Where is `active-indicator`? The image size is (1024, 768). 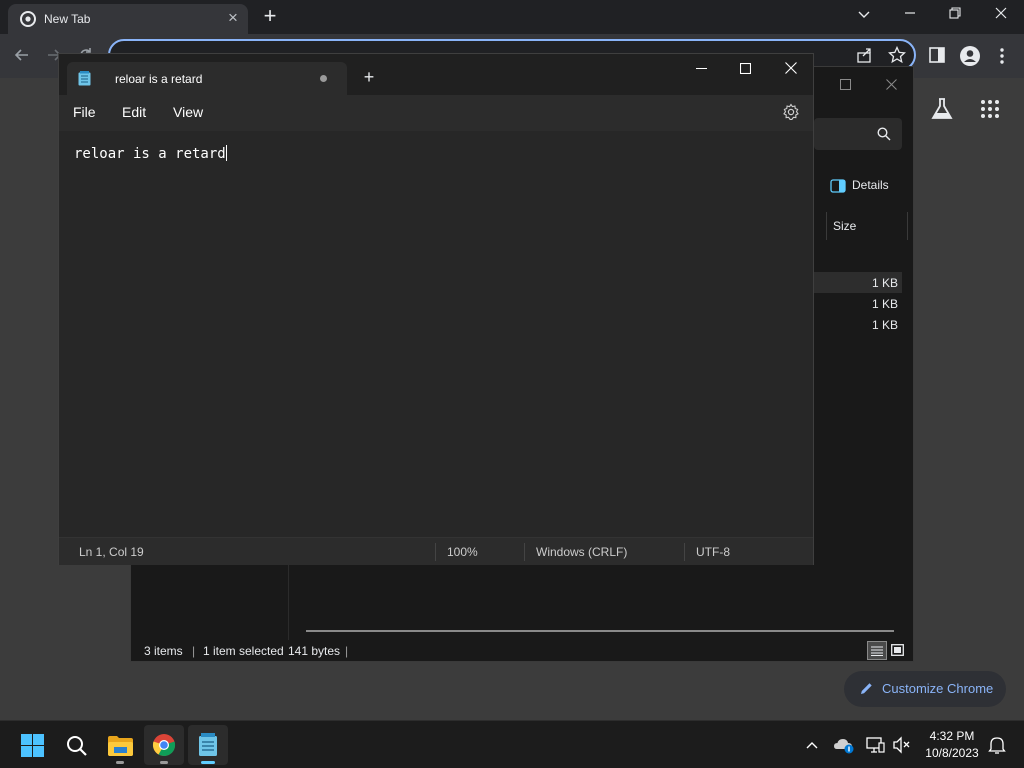
active-indicator is located at coordinates (208, 762).